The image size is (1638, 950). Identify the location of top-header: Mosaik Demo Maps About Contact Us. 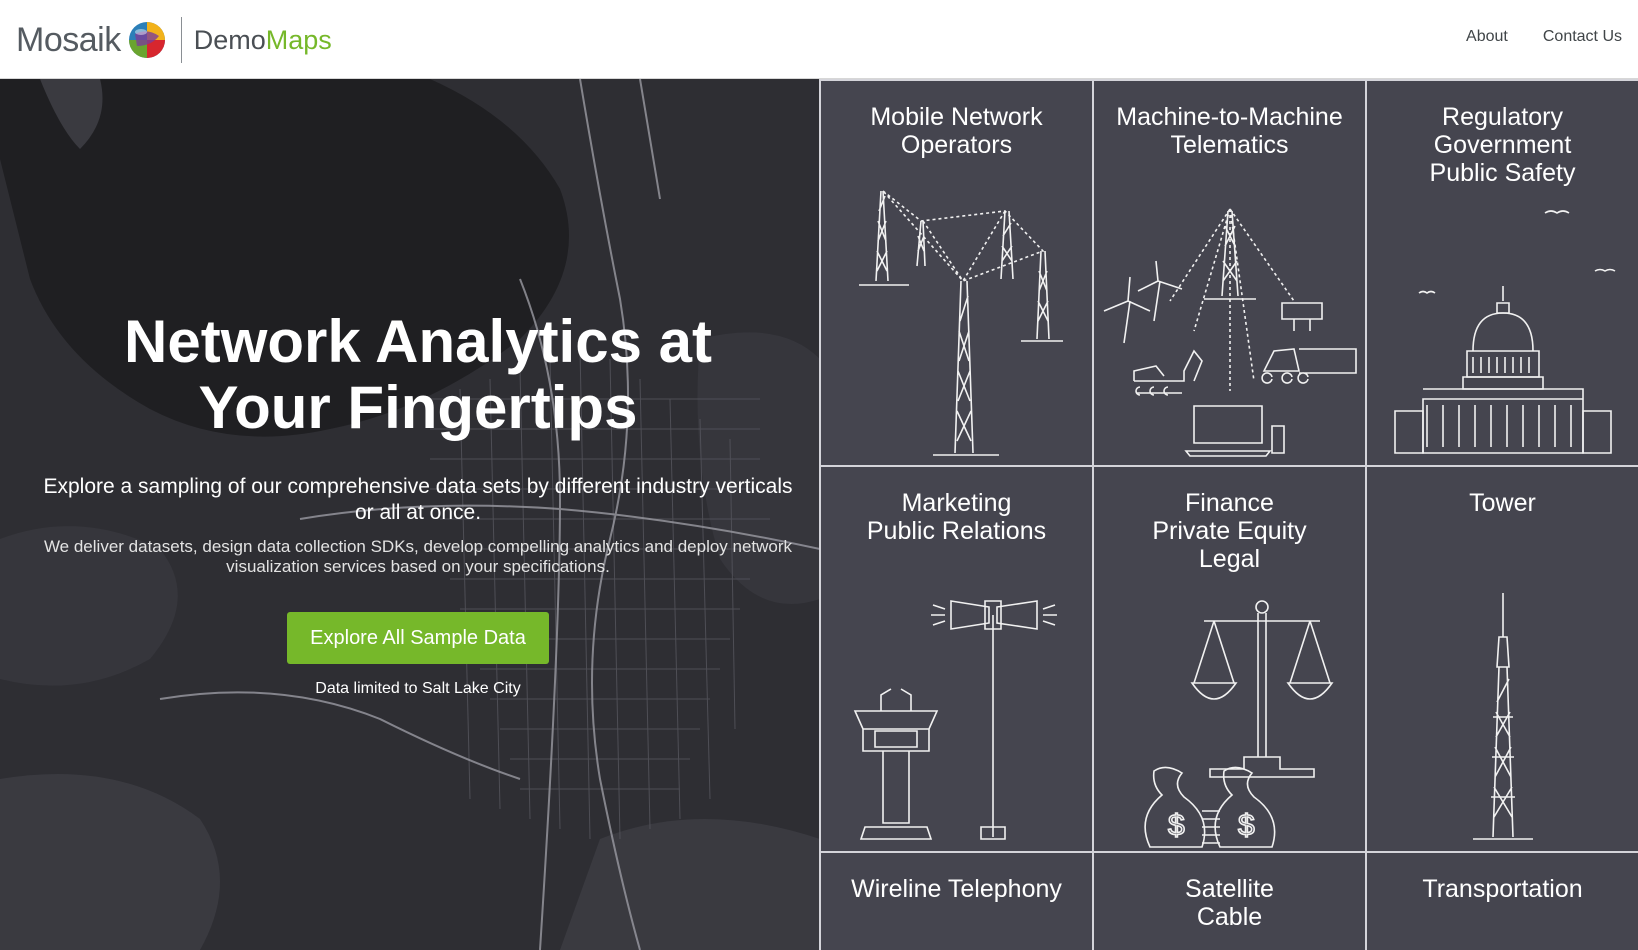
(819, 39).